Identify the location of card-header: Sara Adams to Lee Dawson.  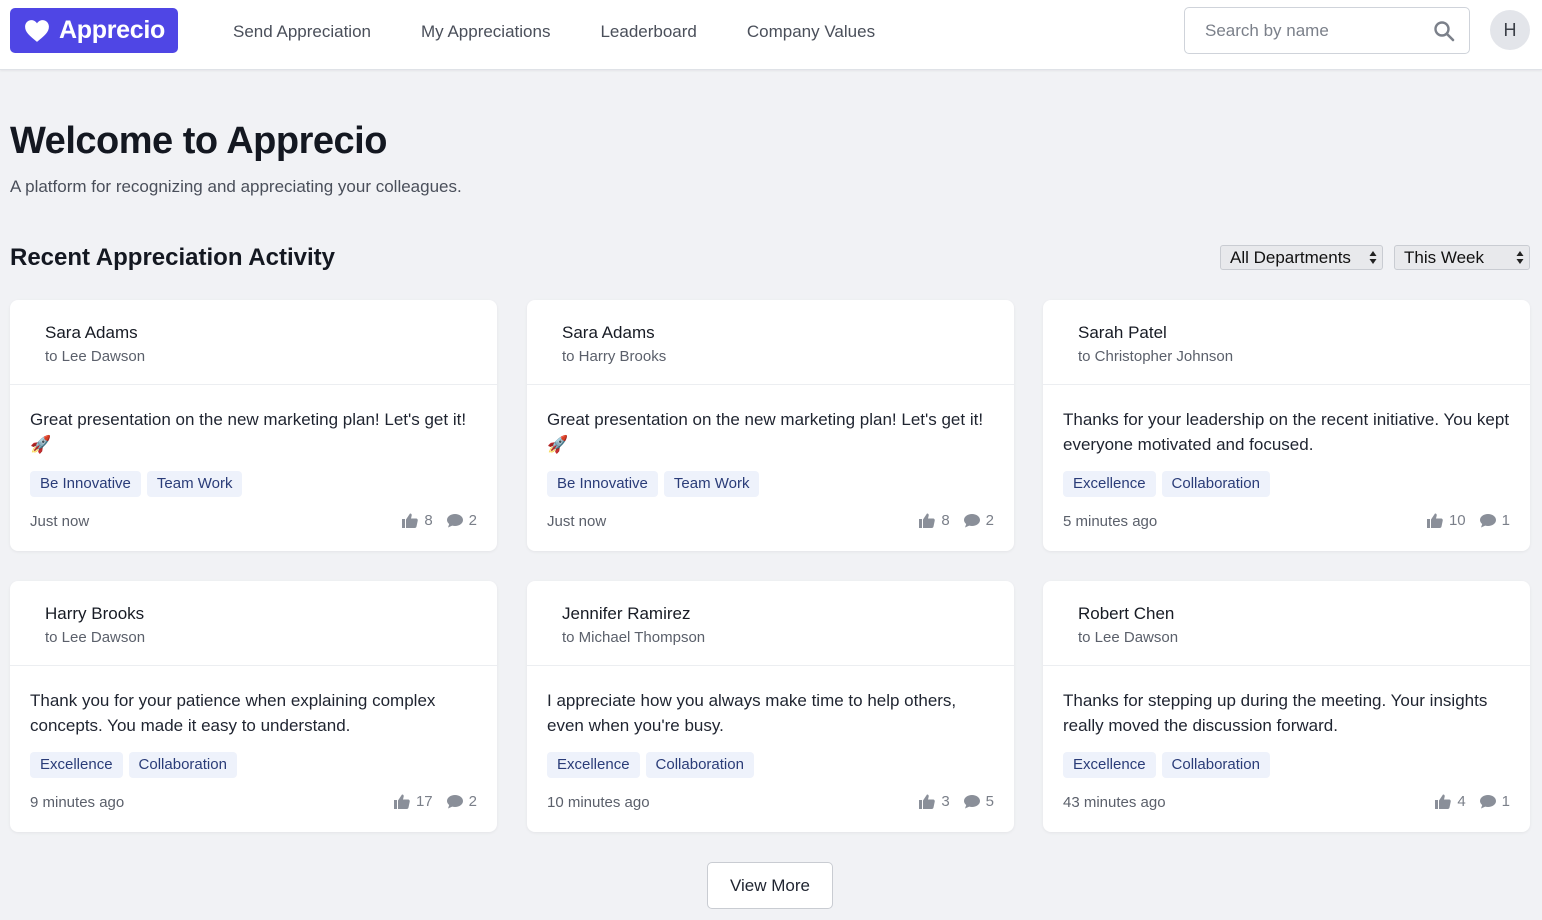
(253, 342).